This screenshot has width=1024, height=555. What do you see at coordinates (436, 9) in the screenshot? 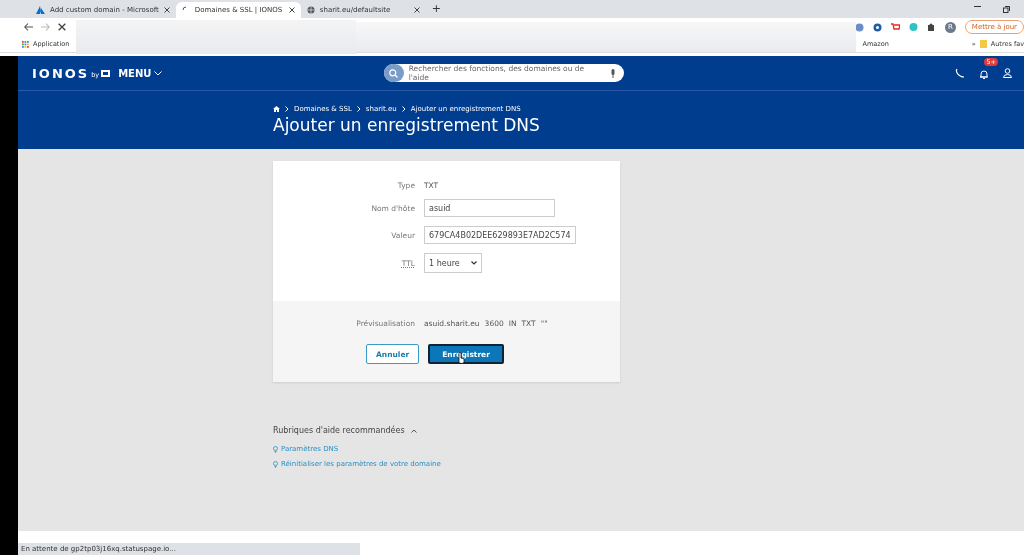
I see `new-tab-button: +` at bounding box center [436, 9].